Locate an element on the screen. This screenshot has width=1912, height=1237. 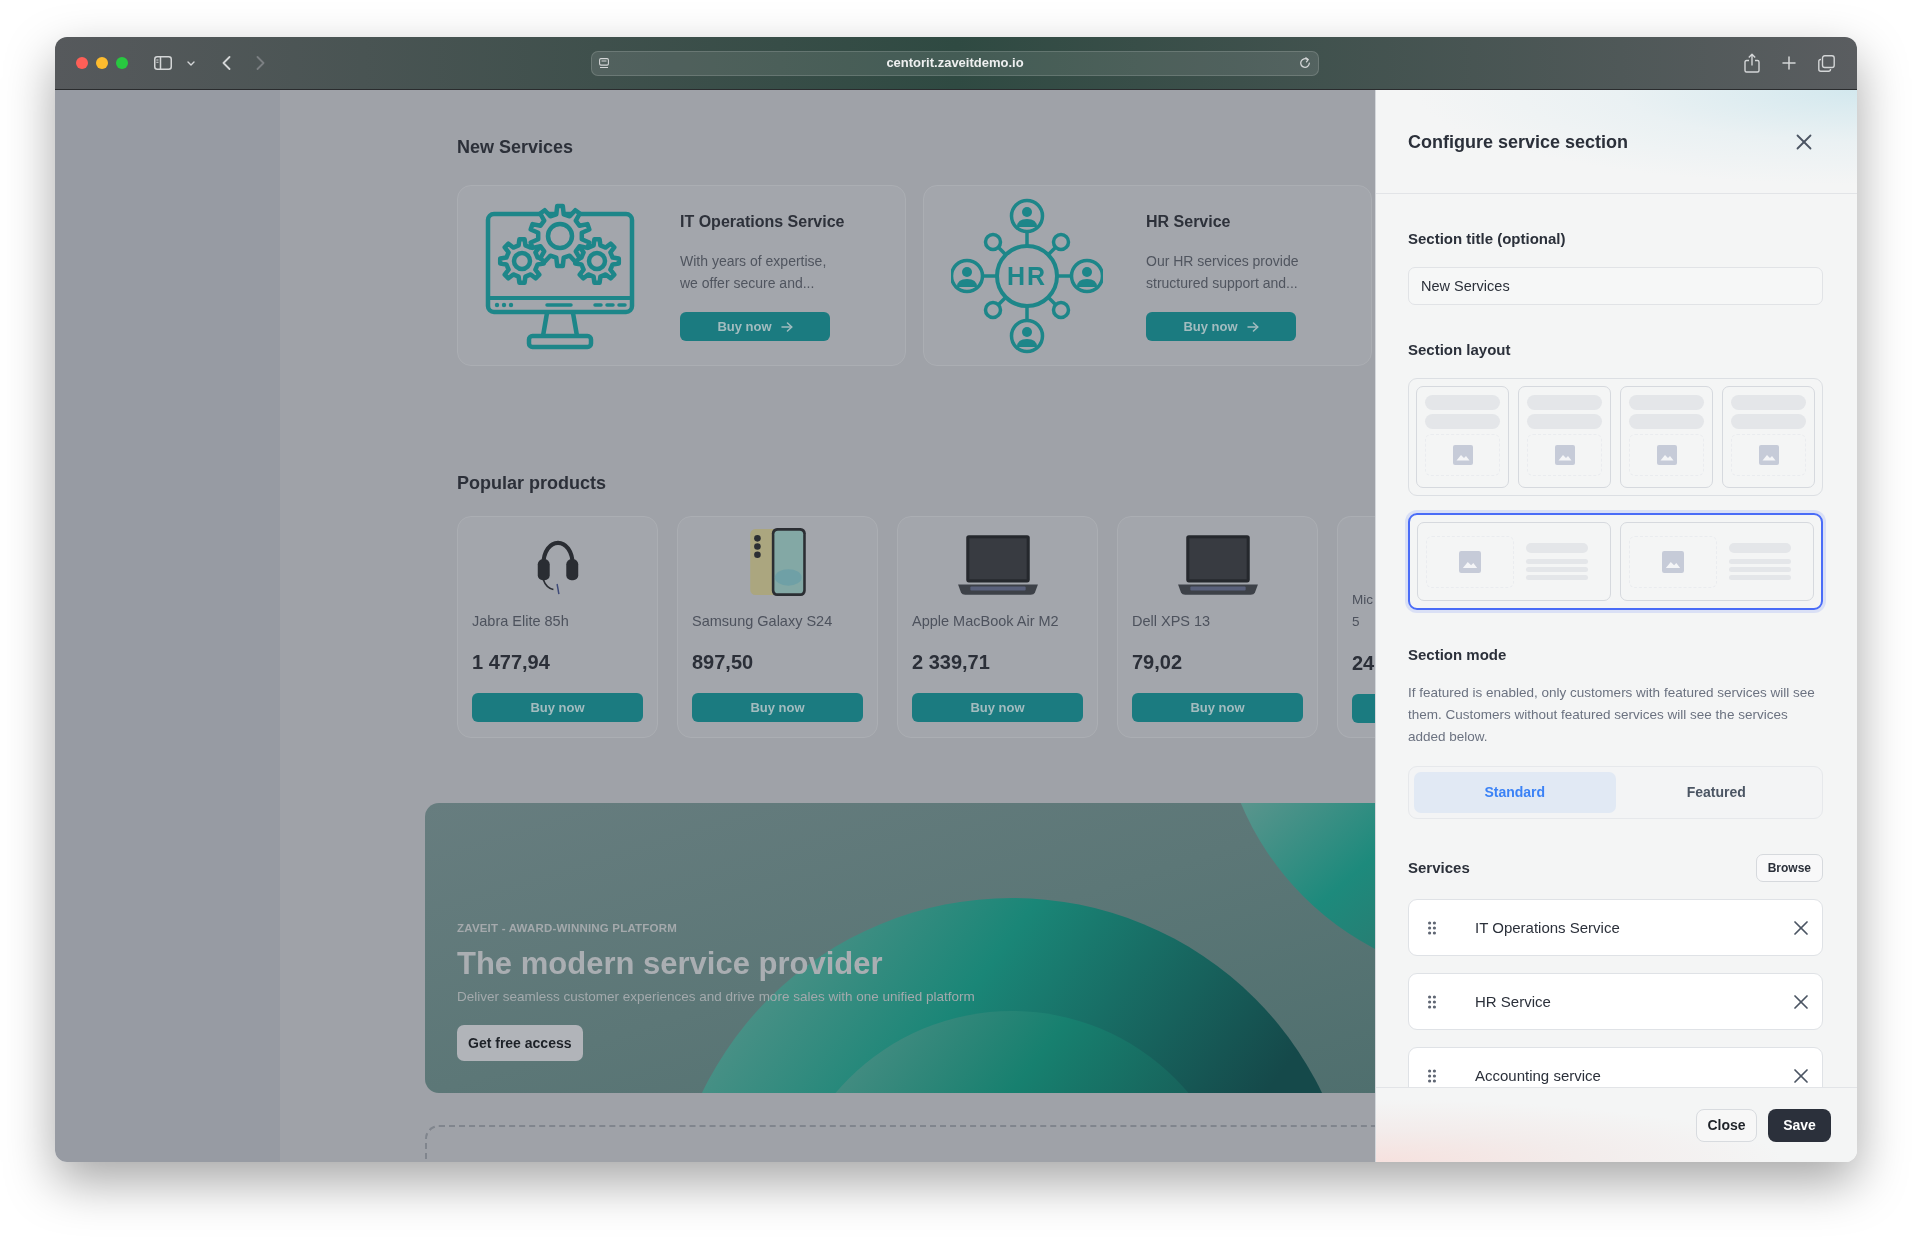
people-network-icon is located at coordinates (1027, 276).